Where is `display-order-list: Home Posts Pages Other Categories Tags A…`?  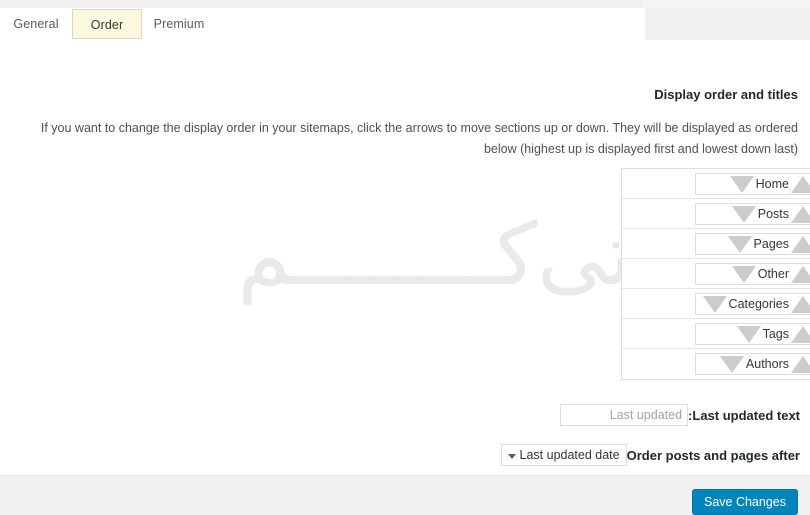
display-order-list: Home Posts Pages Other Categories Tags A… is located at coordinates (715, 274).